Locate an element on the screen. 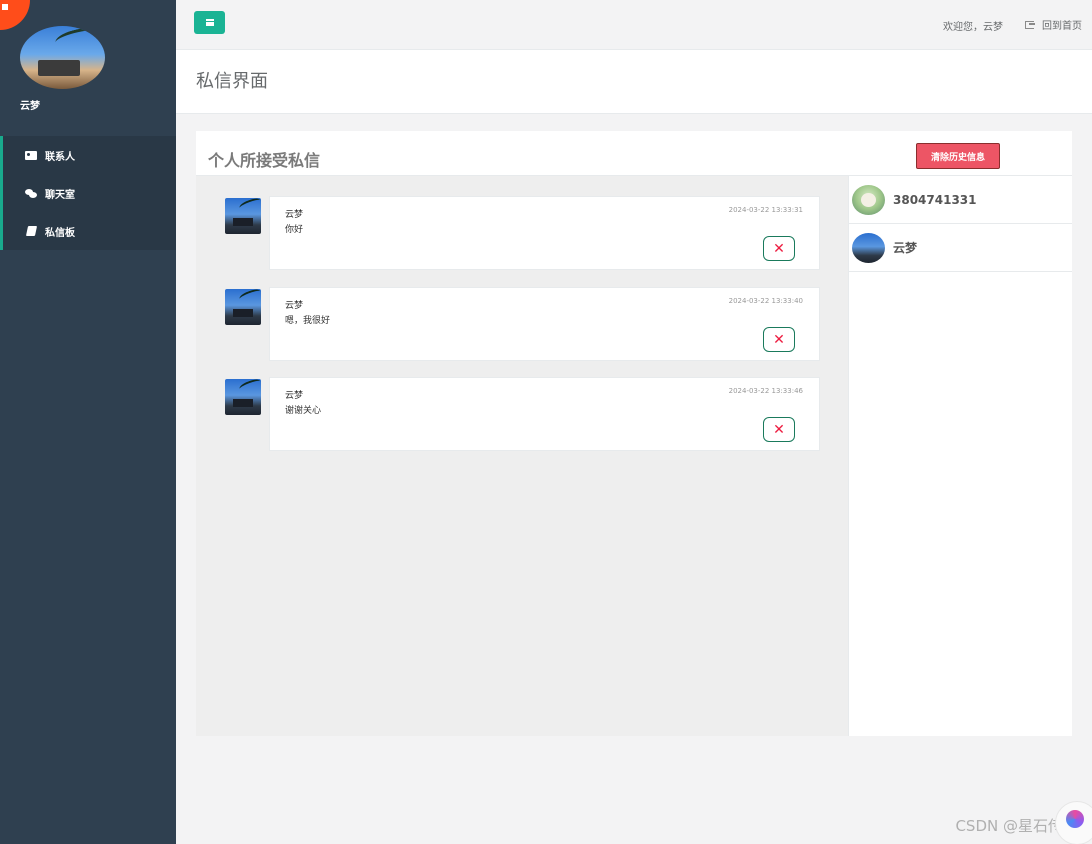 The width and height of the screenshot is (1092, 844). message-bubble: 云梦 你好 2024-03-22 13:33:31 ✕ is located at coordinates (544, 233).